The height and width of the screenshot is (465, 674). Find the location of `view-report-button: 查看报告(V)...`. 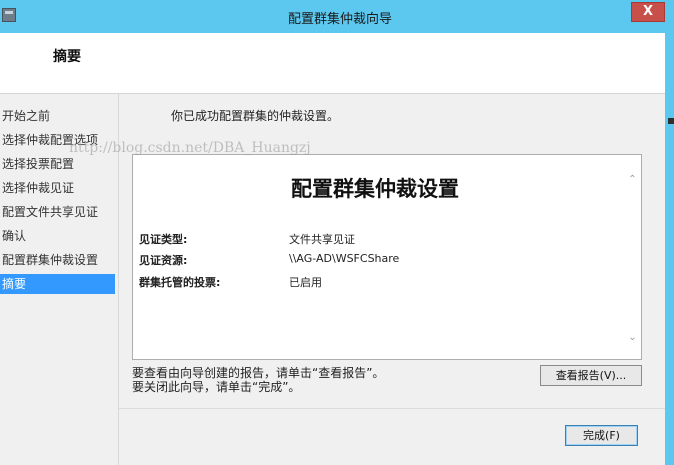

view-report-button: 查看报告(V)... is located at coordinates (591, 375).